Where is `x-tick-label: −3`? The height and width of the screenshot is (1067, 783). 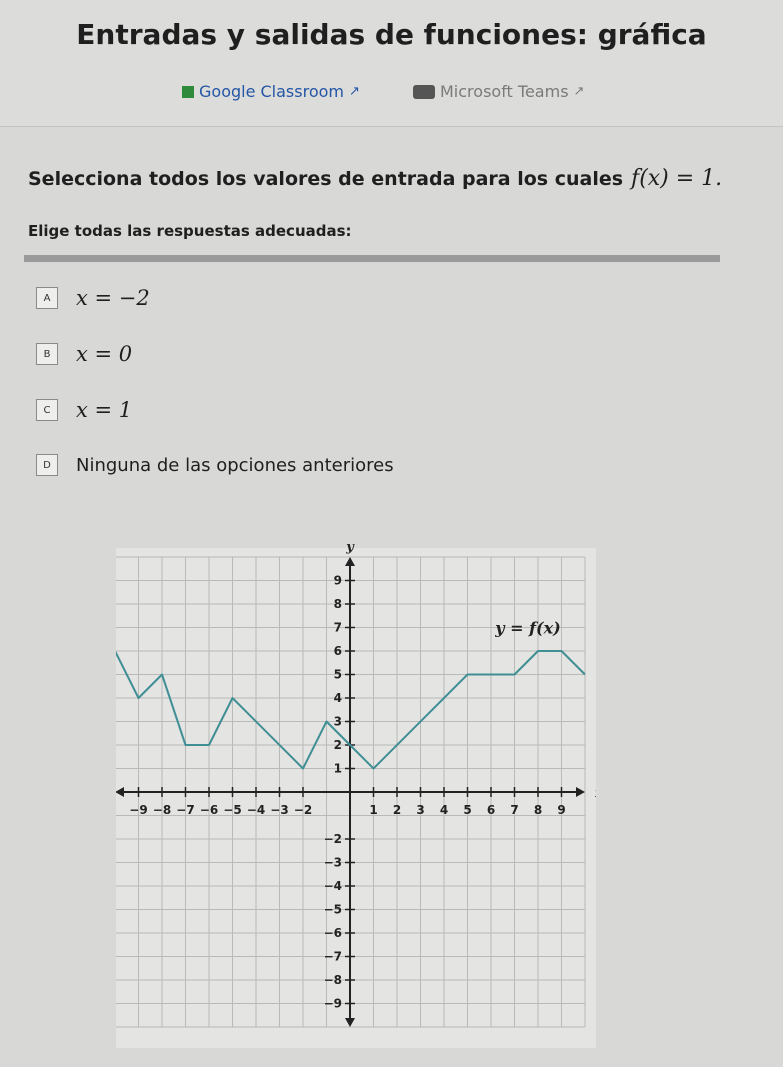 x-tick-label: −3 is located at coordinates (279, 810).